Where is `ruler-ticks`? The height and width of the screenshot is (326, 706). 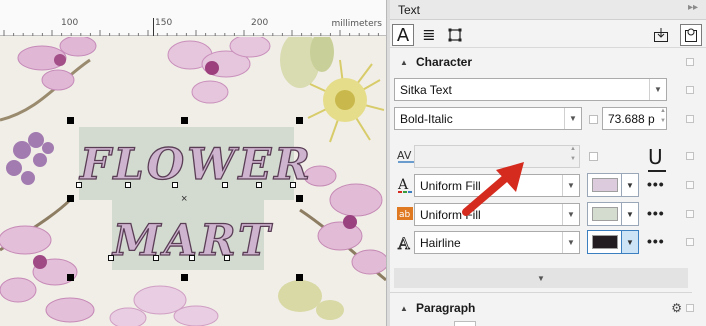 ruler-ticks is located at coordinates (191, 33).